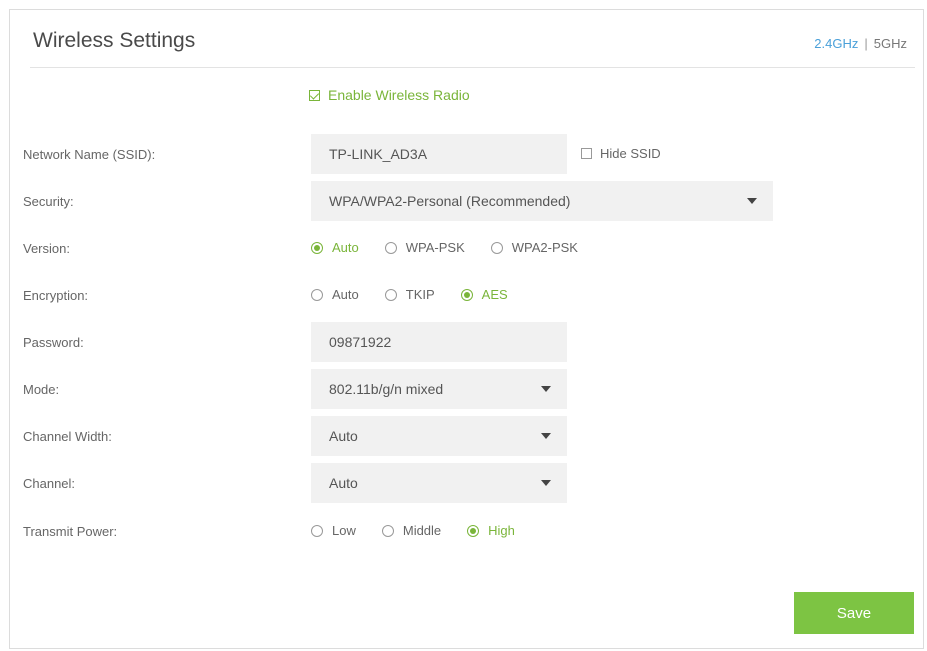  I want to click on band-switcher: 2.4GHz | 5GHz, so click(860, 43).